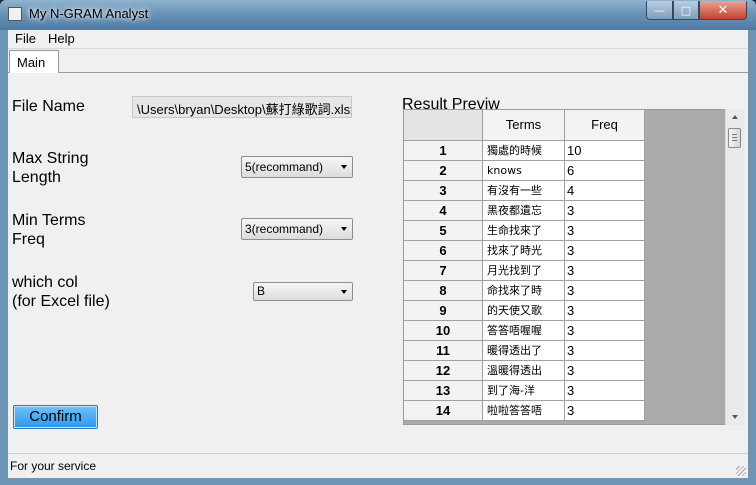 Image resolution: width=756 pixels, height=485 pixels. What do you see at coordinates (284, 167) in the screenshot?
I see `max-string-value: 5(recommand)` at bounding box center [284, 167].